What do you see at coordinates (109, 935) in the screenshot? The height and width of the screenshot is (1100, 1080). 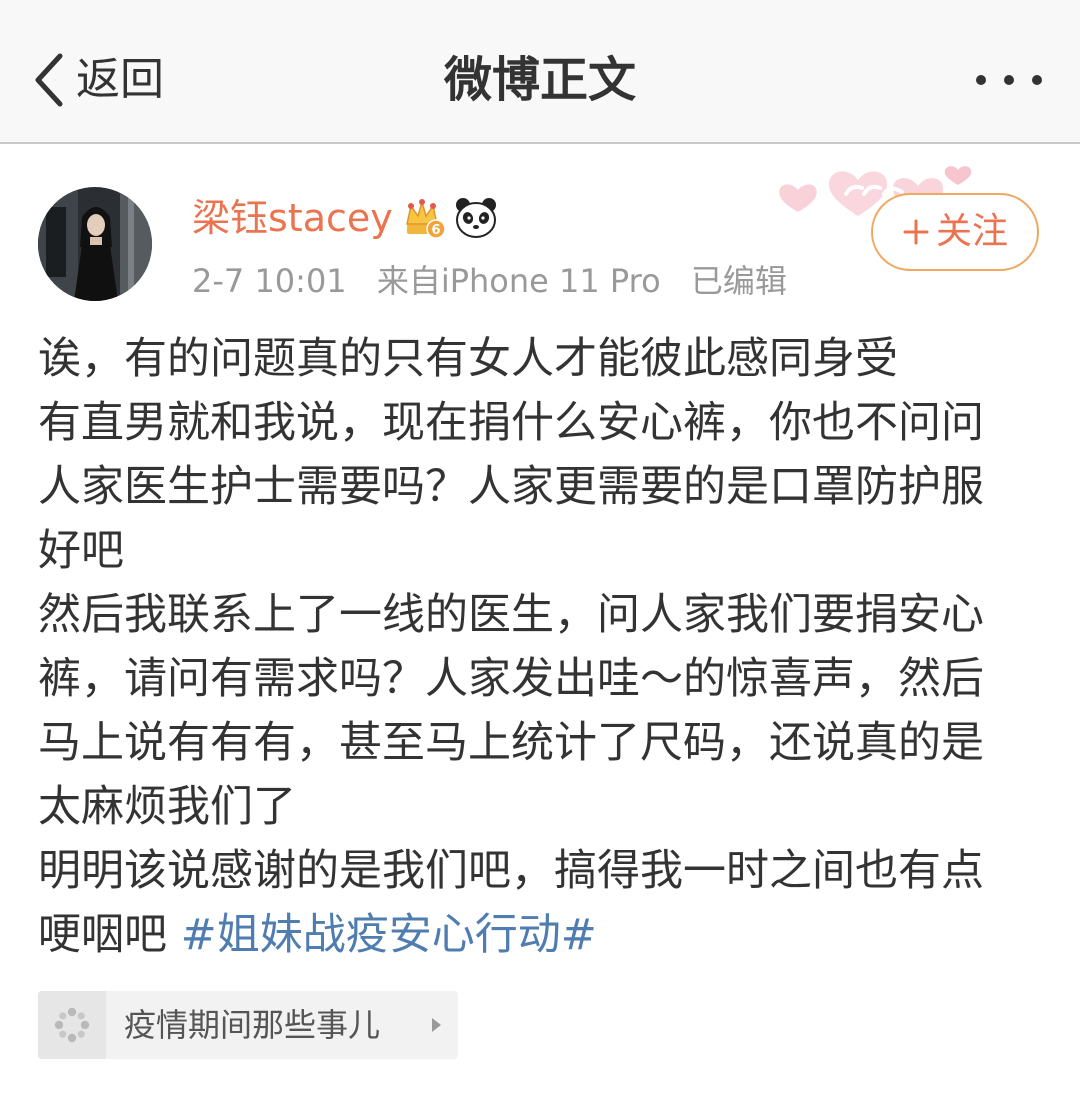 I see `post-text-fragment: 哽咽吧` at bounding box center [109, 935].